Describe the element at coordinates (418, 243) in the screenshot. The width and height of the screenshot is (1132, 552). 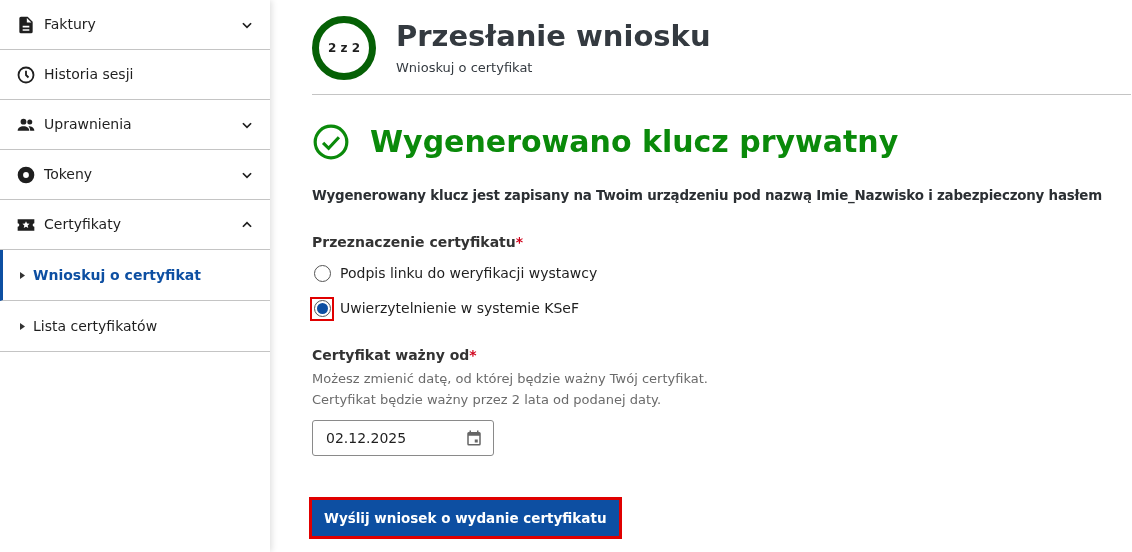
I see `purpose-label: Przeznaczenie certyfikatu*` at that location.